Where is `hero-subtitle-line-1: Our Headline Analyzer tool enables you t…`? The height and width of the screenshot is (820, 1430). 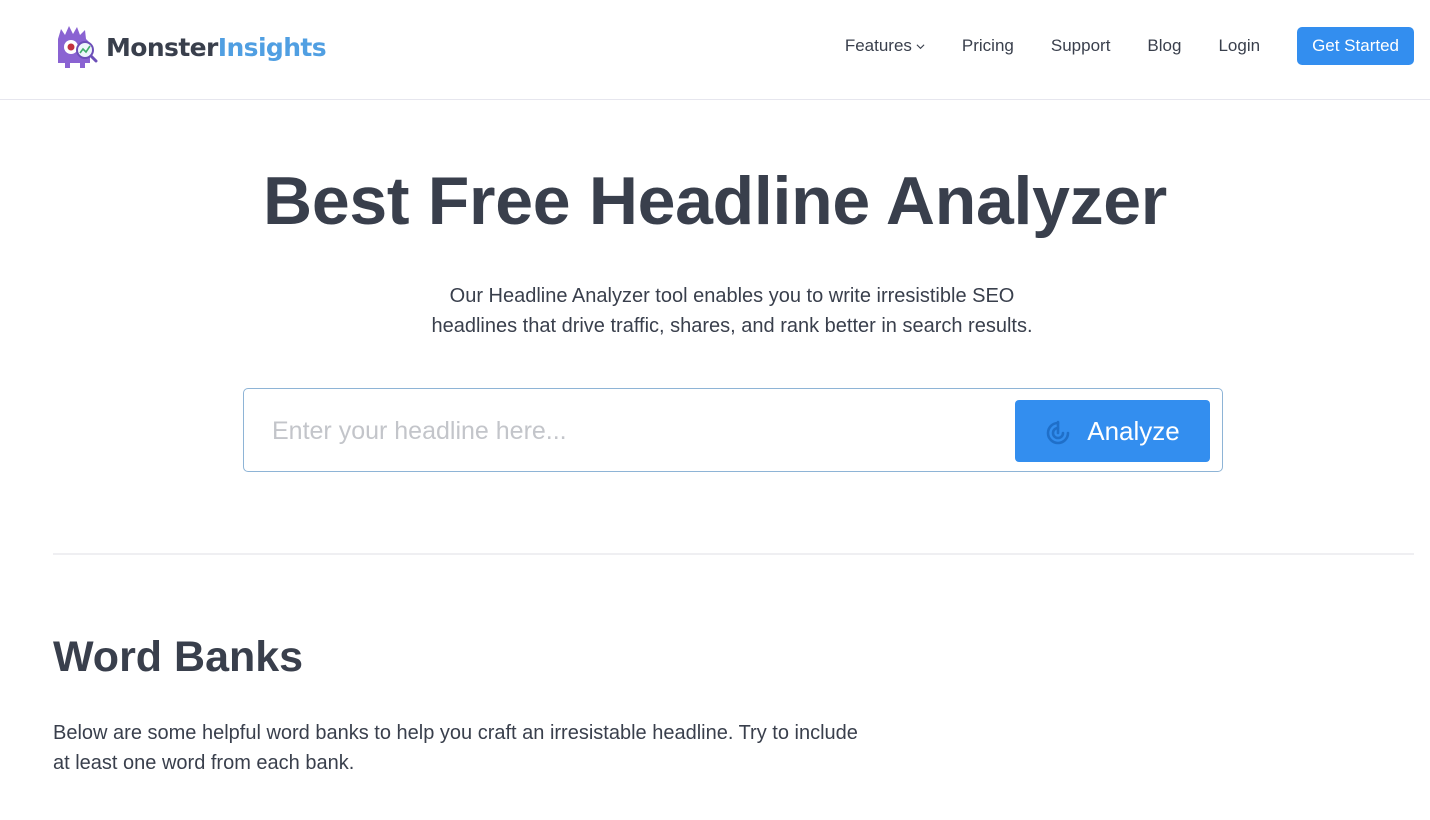 hero-subtitle-line-1: Our Headline Analyzer tool enables you t… is located at coordinates (732, 296).